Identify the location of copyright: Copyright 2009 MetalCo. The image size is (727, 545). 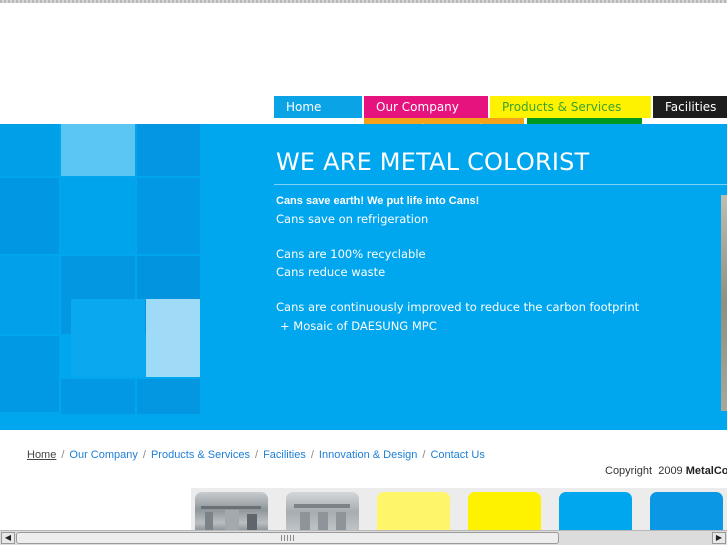
(666, 471).